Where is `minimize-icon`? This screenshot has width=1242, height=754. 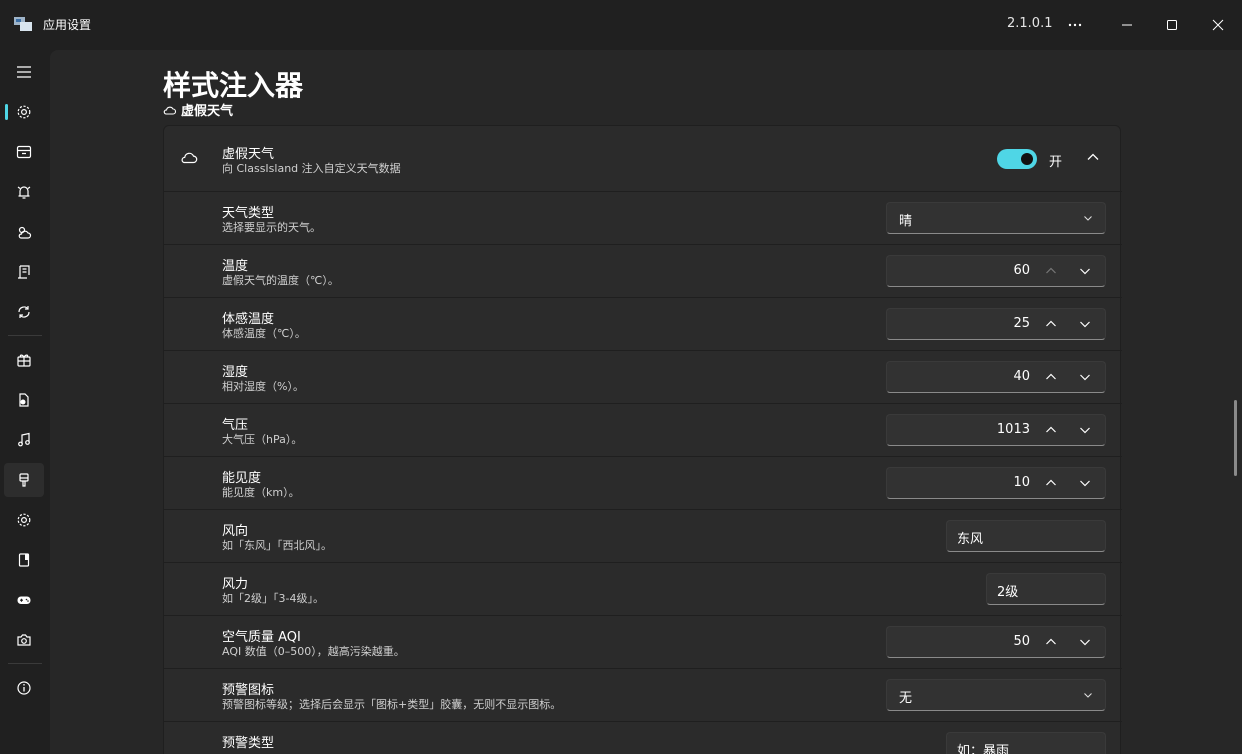
minimize-icon is located at coordinates (1127, 25).